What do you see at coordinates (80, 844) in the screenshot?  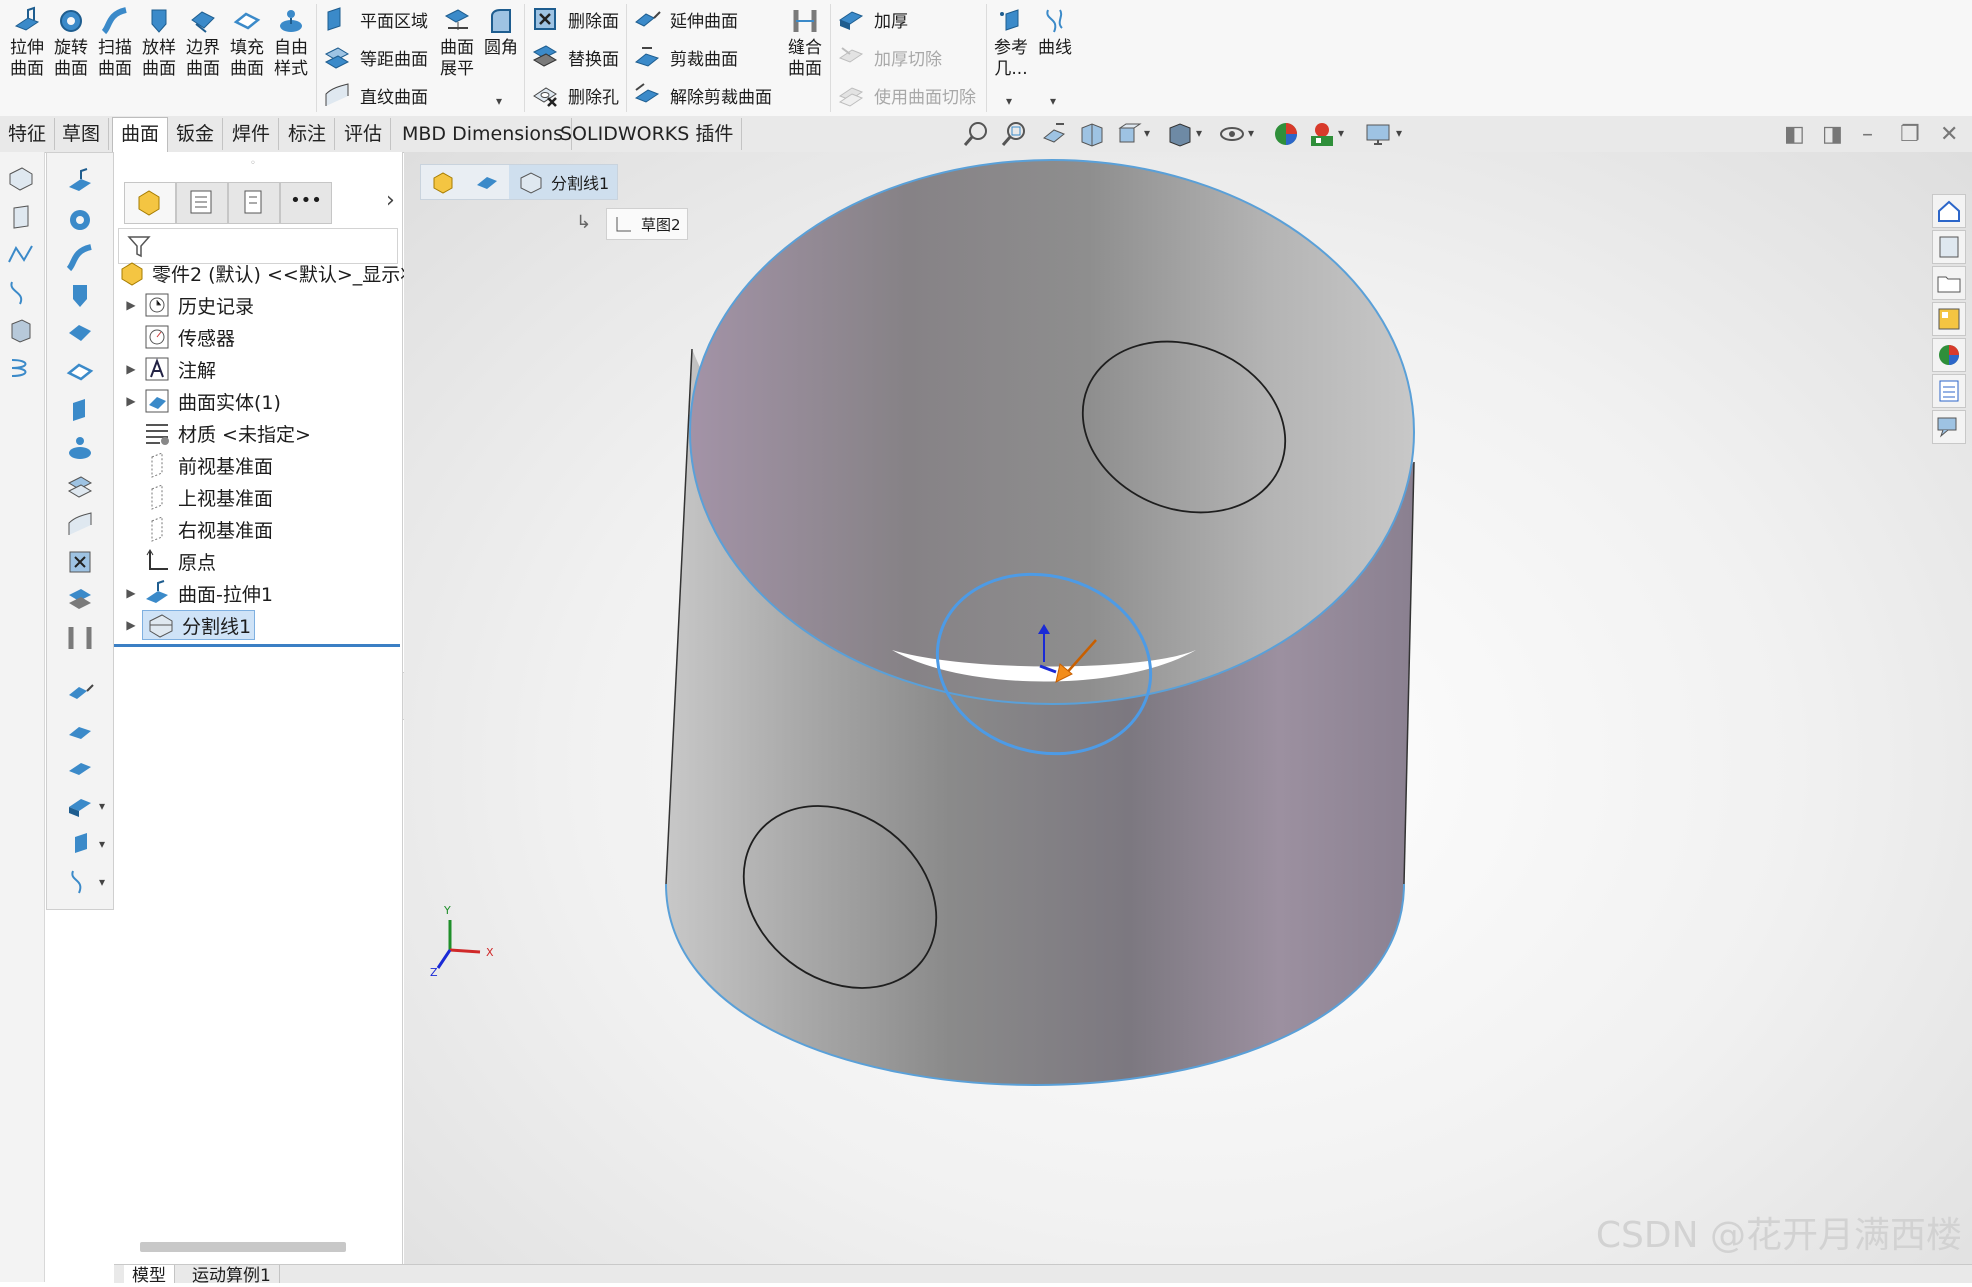 I see `reference-geometry-icon` at bounding box center [80, 844].